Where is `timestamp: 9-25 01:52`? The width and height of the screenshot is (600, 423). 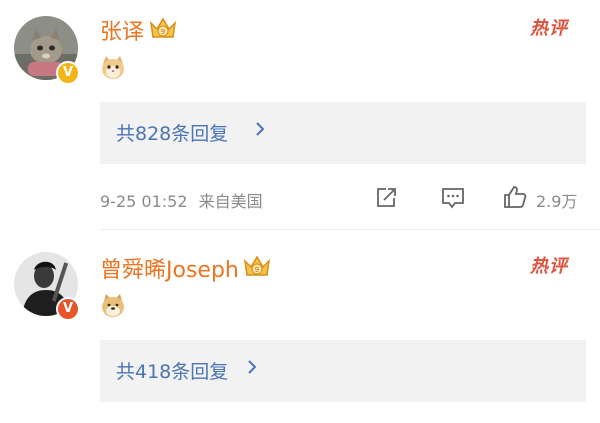 timestamp: 9-25 01:52 is located at coordinates (144, 201).